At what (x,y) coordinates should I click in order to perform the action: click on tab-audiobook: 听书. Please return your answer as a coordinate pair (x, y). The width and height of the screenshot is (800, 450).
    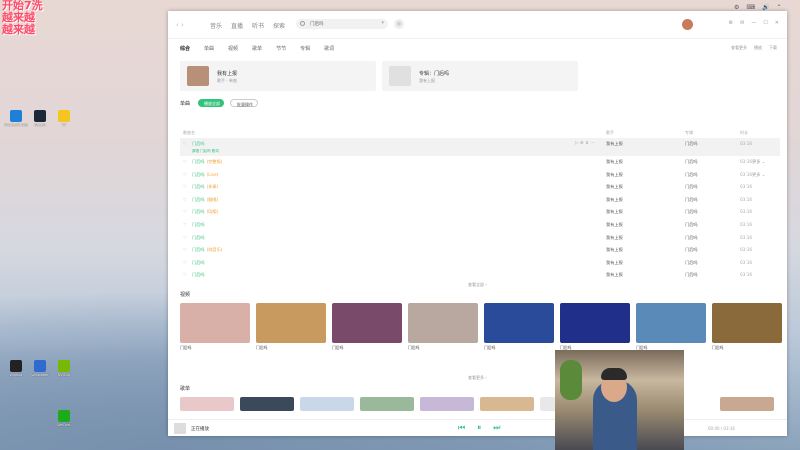
    Looking at the image, I should click on (258, 25).